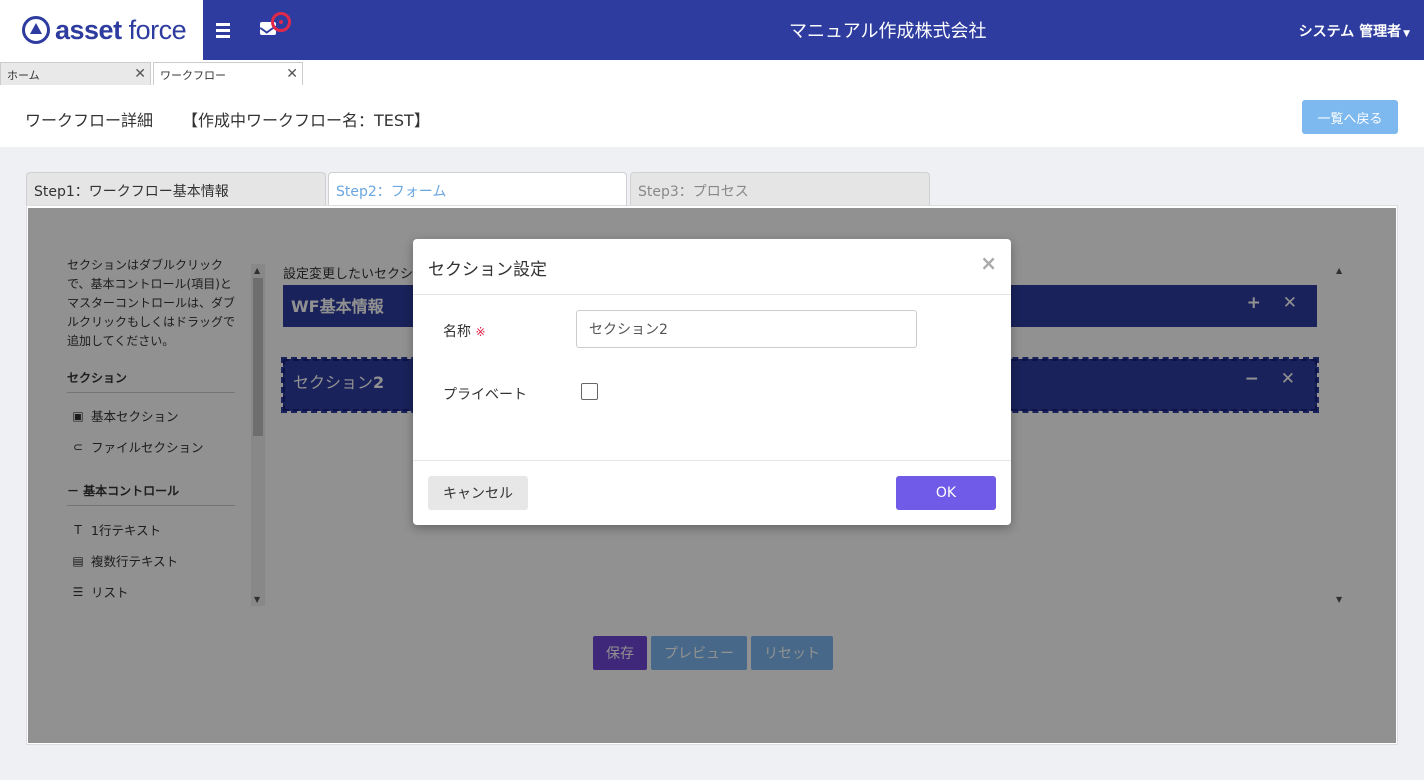  Describe the element at coordinates (477, 188) in the screenshot. I see `tab-step2: Step2：フォーム` at that location.